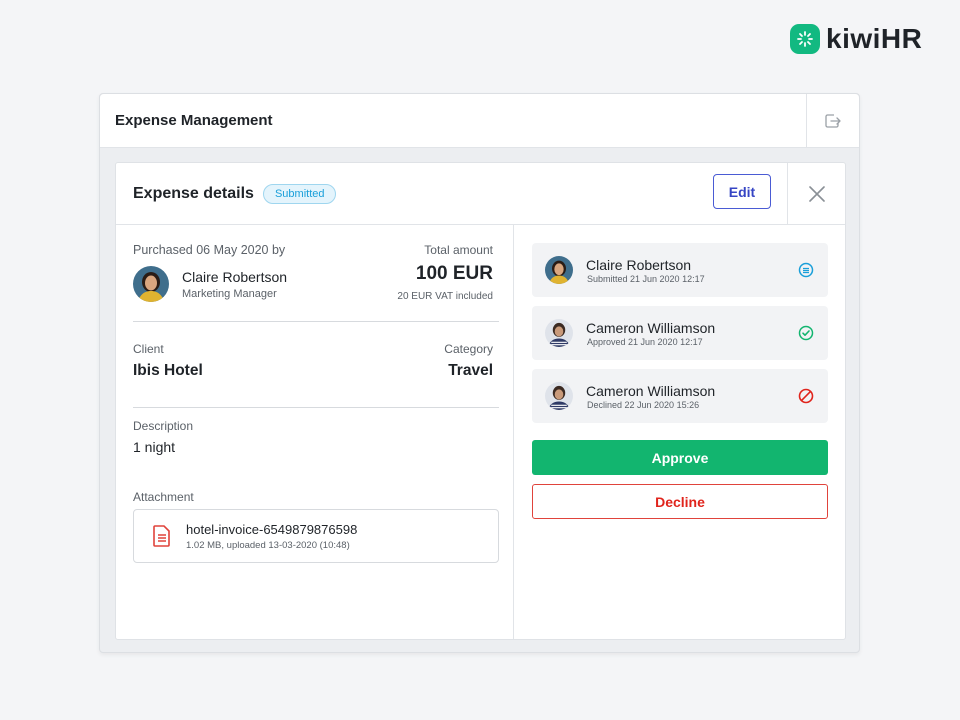 Image resolution: width=960 pixels, height=720 pixels. I want to click on buyer-role: Marketing Manager, so click(229, 293).